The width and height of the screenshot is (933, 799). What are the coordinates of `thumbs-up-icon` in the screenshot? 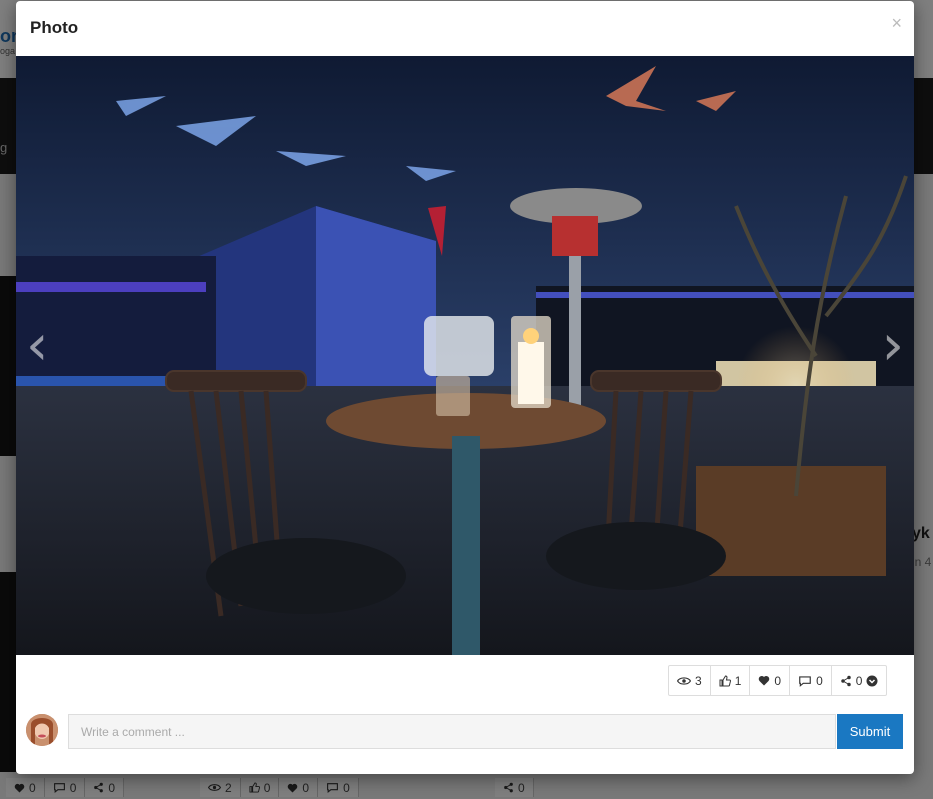 It's located at (725, 680).